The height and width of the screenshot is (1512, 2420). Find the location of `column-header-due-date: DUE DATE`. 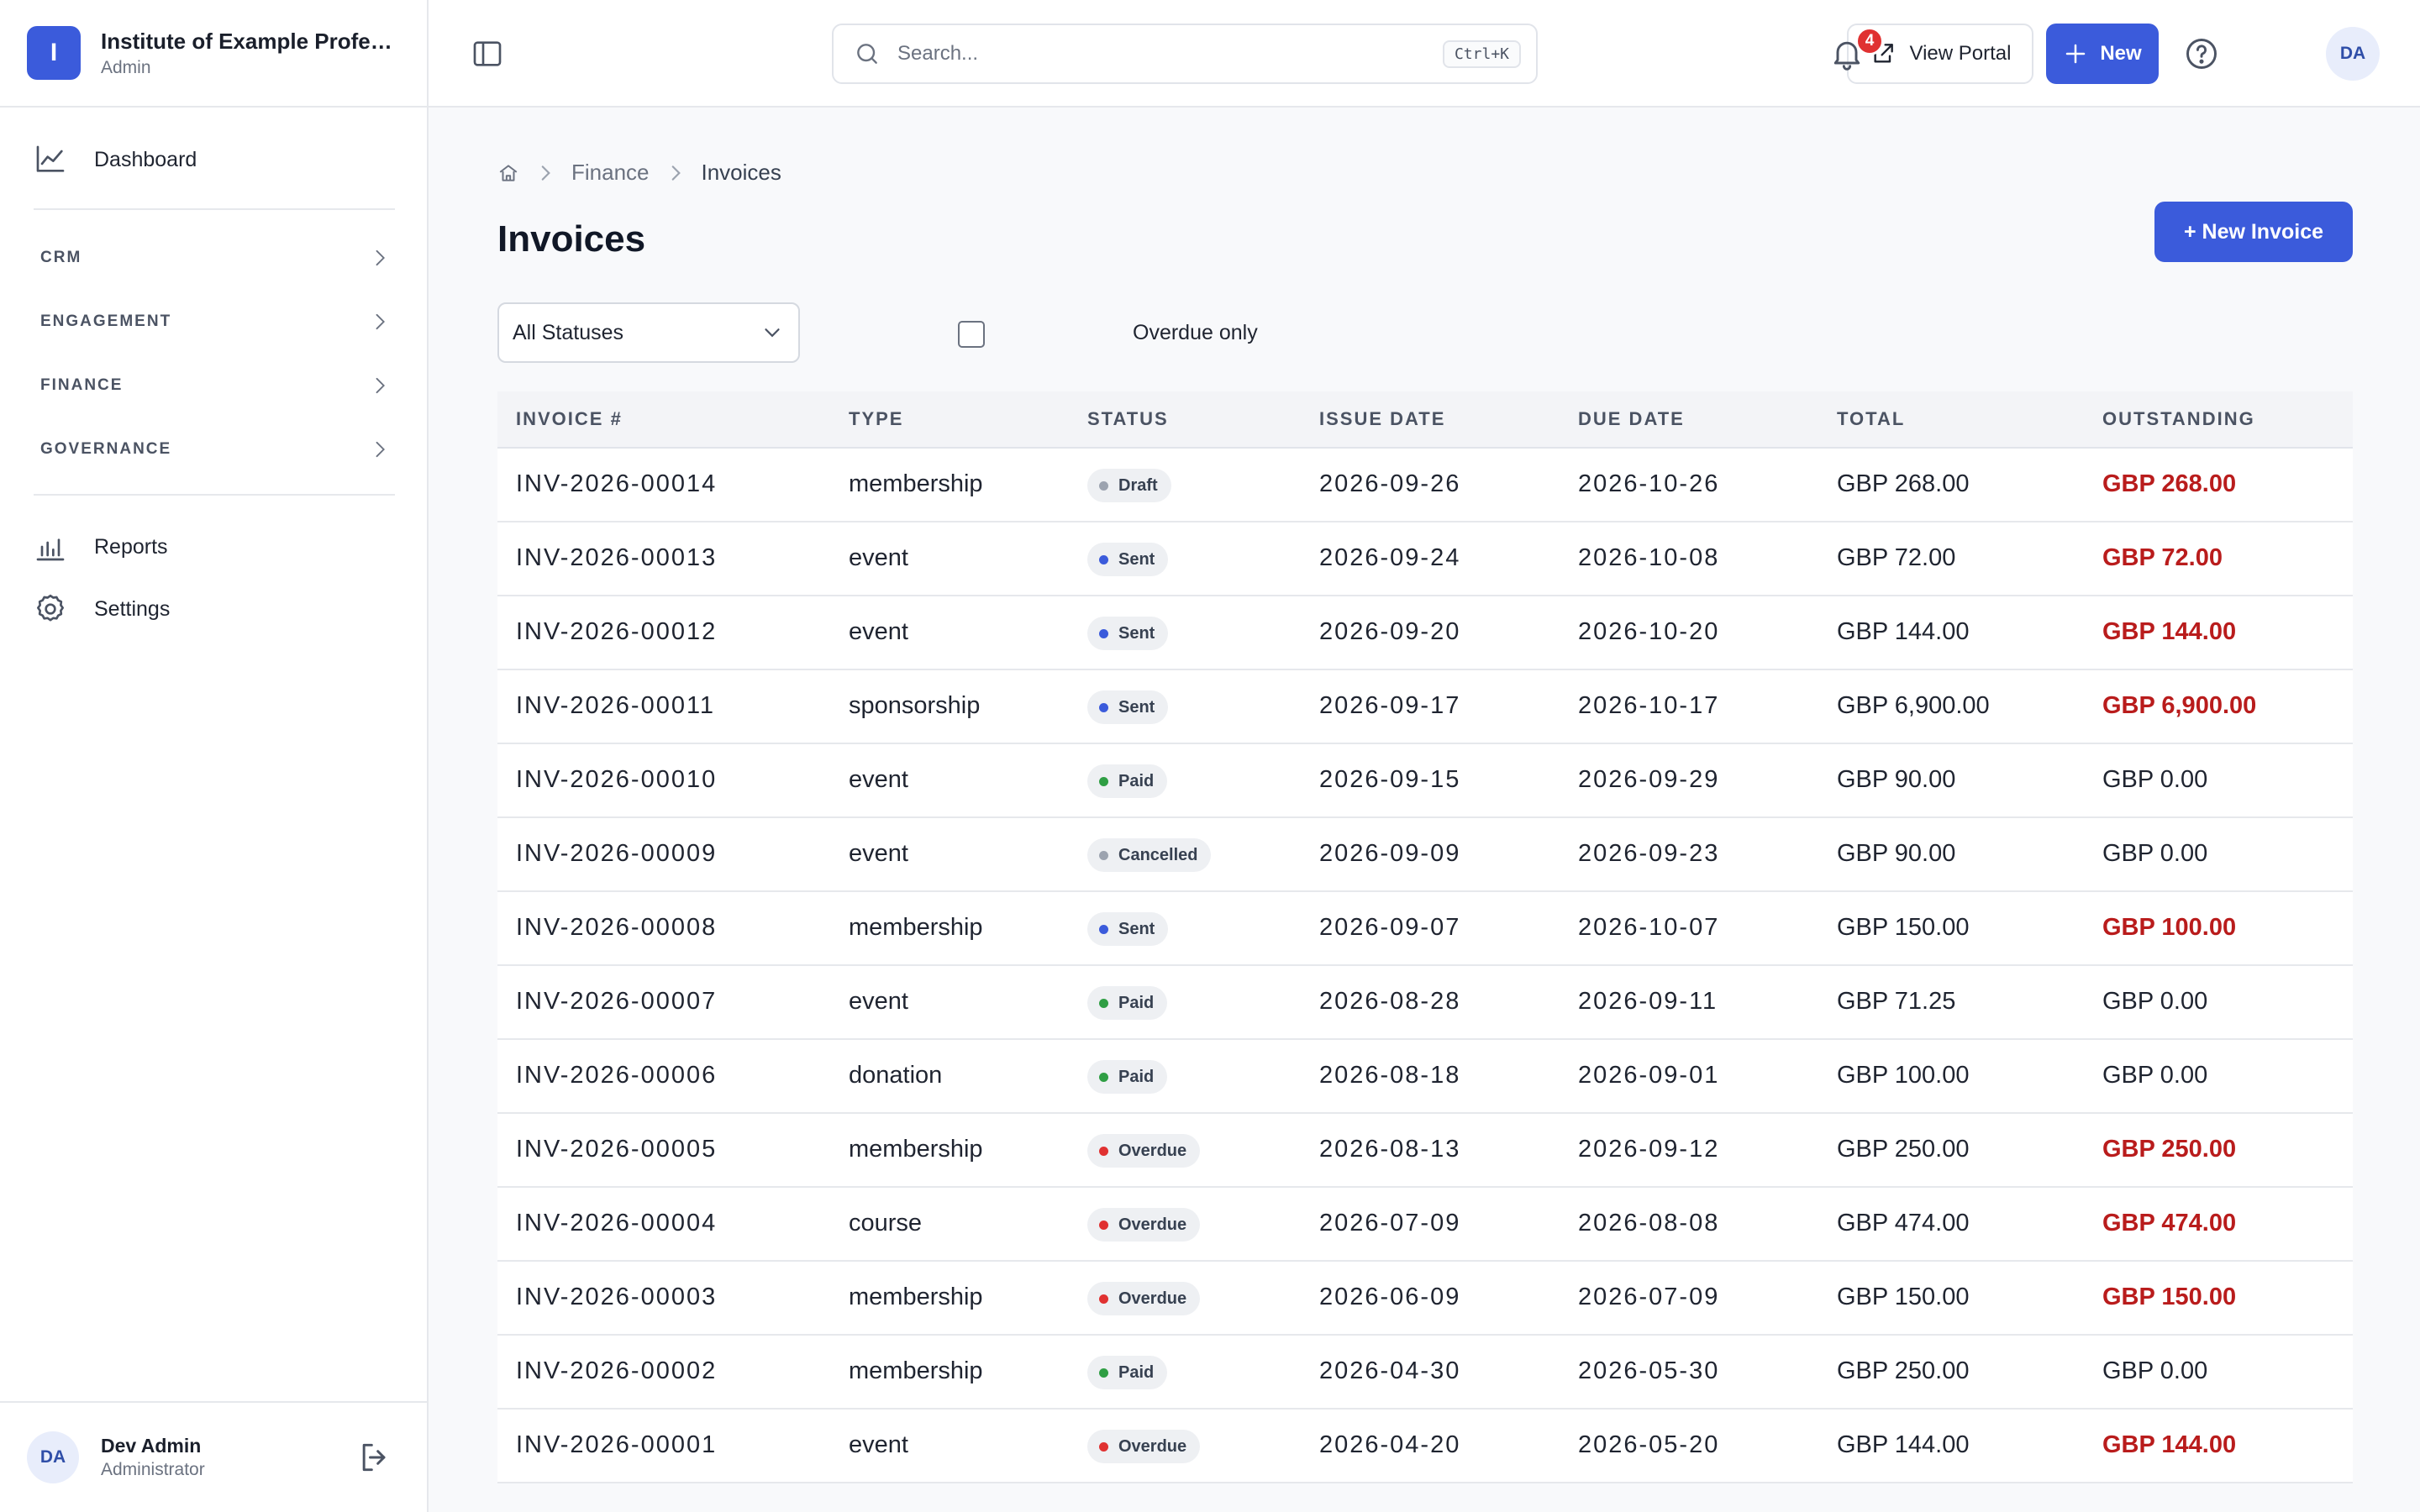

column-header-due-date: DUE DATE is located at coordinates (1631, 419).